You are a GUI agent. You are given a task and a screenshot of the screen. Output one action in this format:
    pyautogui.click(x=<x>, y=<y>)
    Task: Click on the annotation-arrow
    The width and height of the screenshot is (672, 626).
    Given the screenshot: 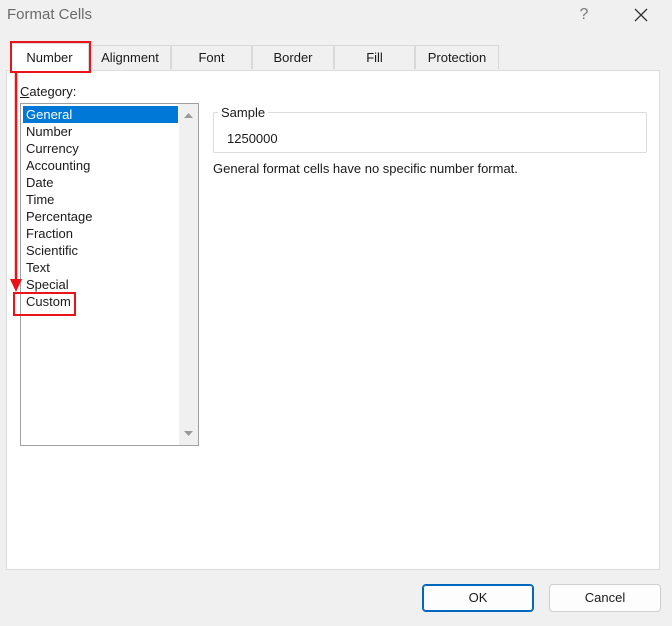 What is the action you would take?
    pyautogui.click(x=16, y=182)
    